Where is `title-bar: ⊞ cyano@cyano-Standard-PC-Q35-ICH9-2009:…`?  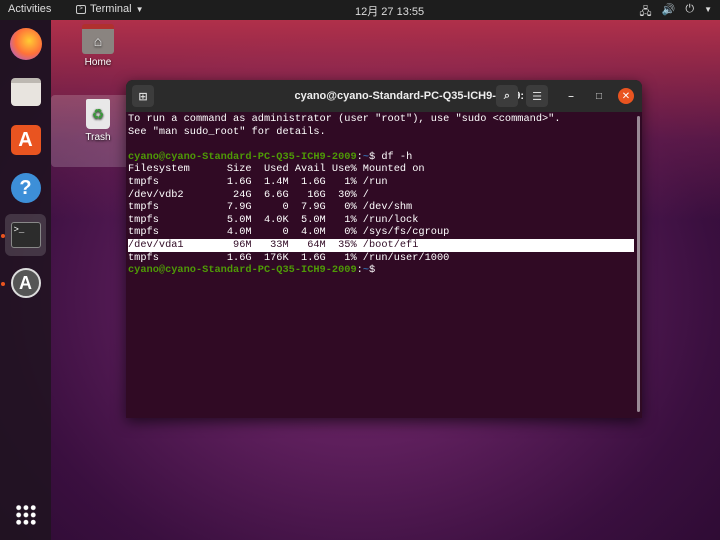
title-bar: ⊞ cyano@cyano-Standard-PC-Q35-ICH9-2009:… is located at coordinates (384, 96).